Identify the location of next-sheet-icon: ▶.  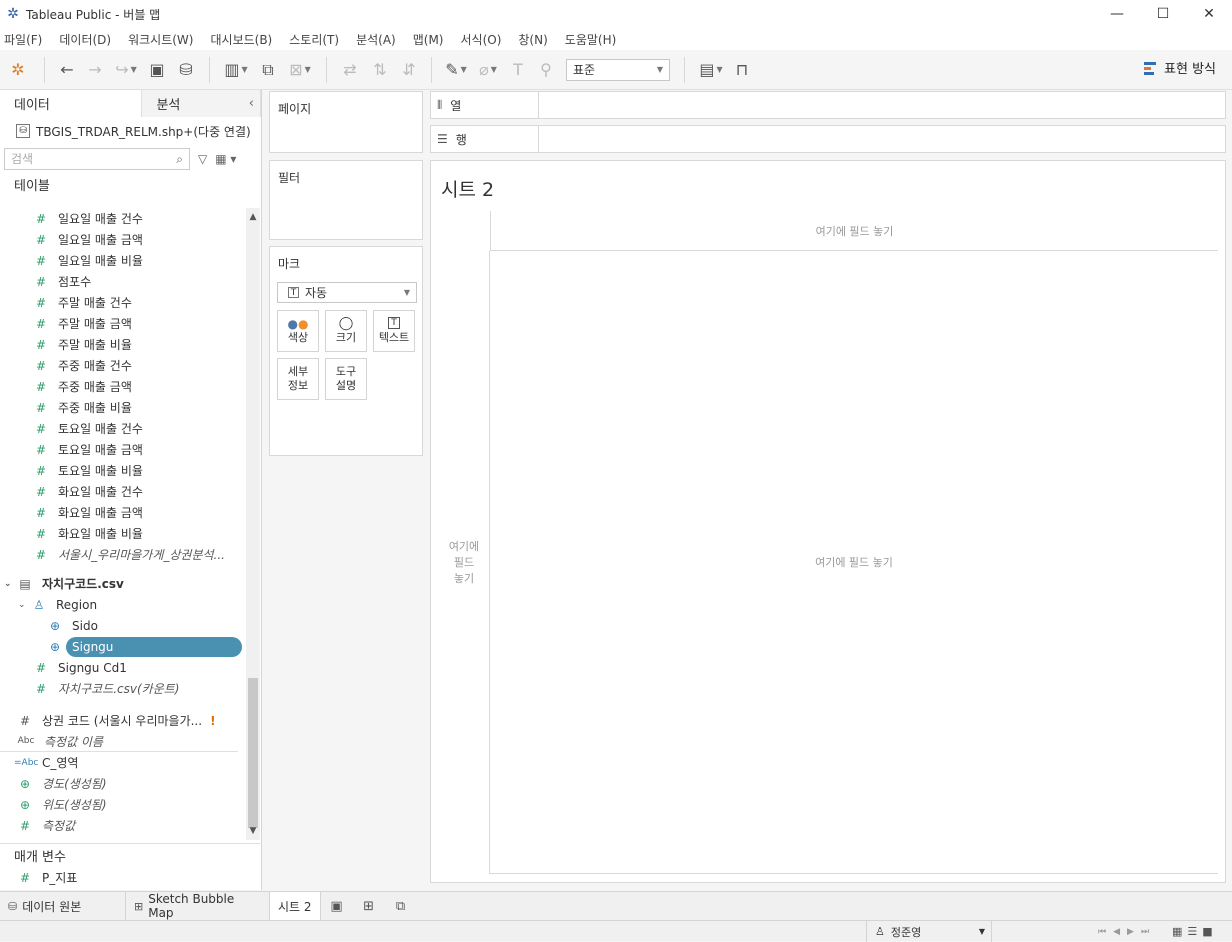
(1130, 932).